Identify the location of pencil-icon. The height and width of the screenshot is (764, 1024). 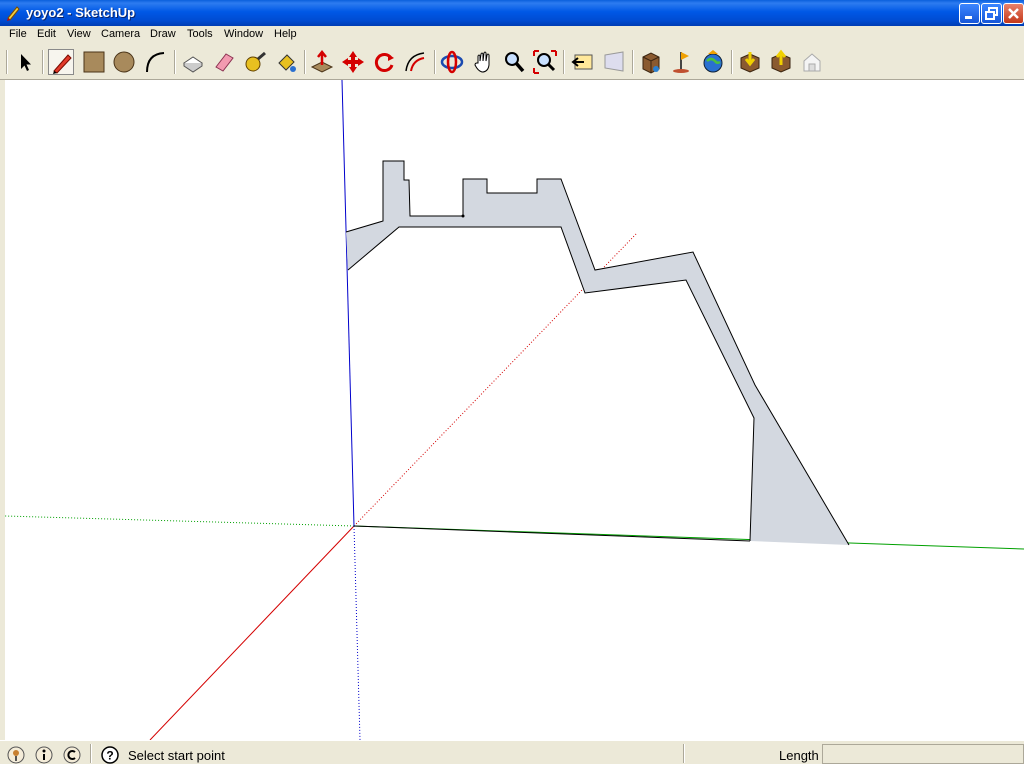
(62, 64).